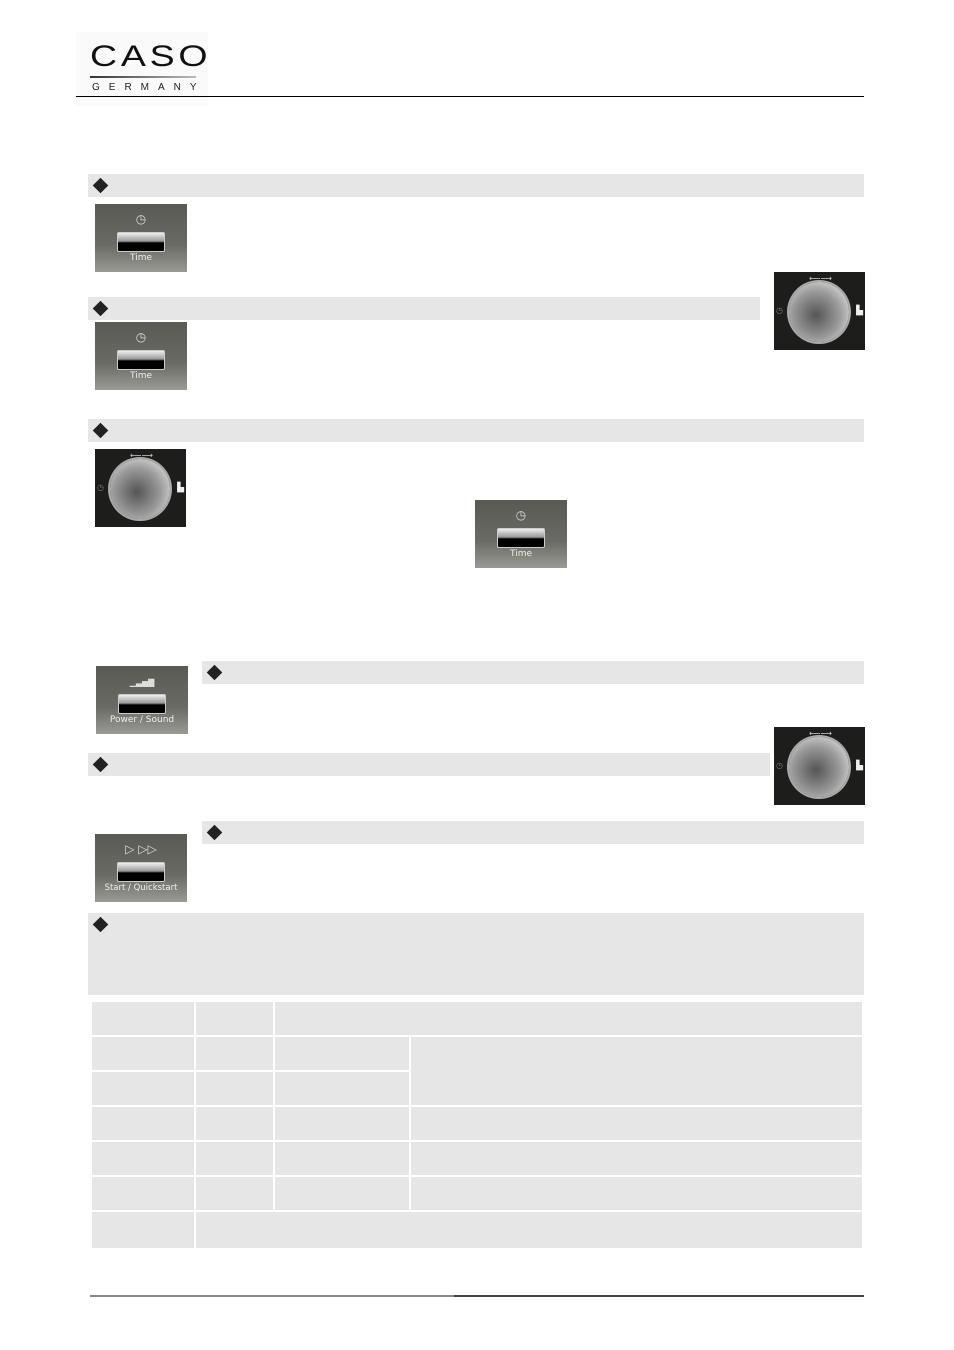  What do you see at coordinates (151, 56) in the screenshot?
I see `logo-wordmark: CASO` at bounding box center [151, 56].